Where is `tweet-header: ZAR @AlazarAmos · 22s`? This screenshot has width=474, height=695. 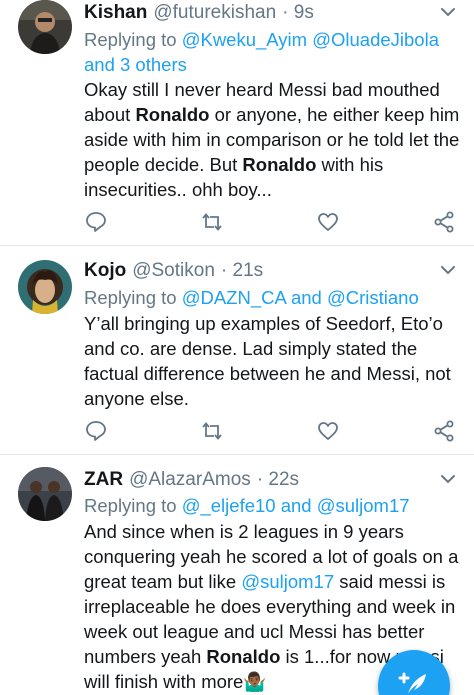 tweet-header: ZAR @AlazarAmos · 22s is located at coordinates (191, 480).